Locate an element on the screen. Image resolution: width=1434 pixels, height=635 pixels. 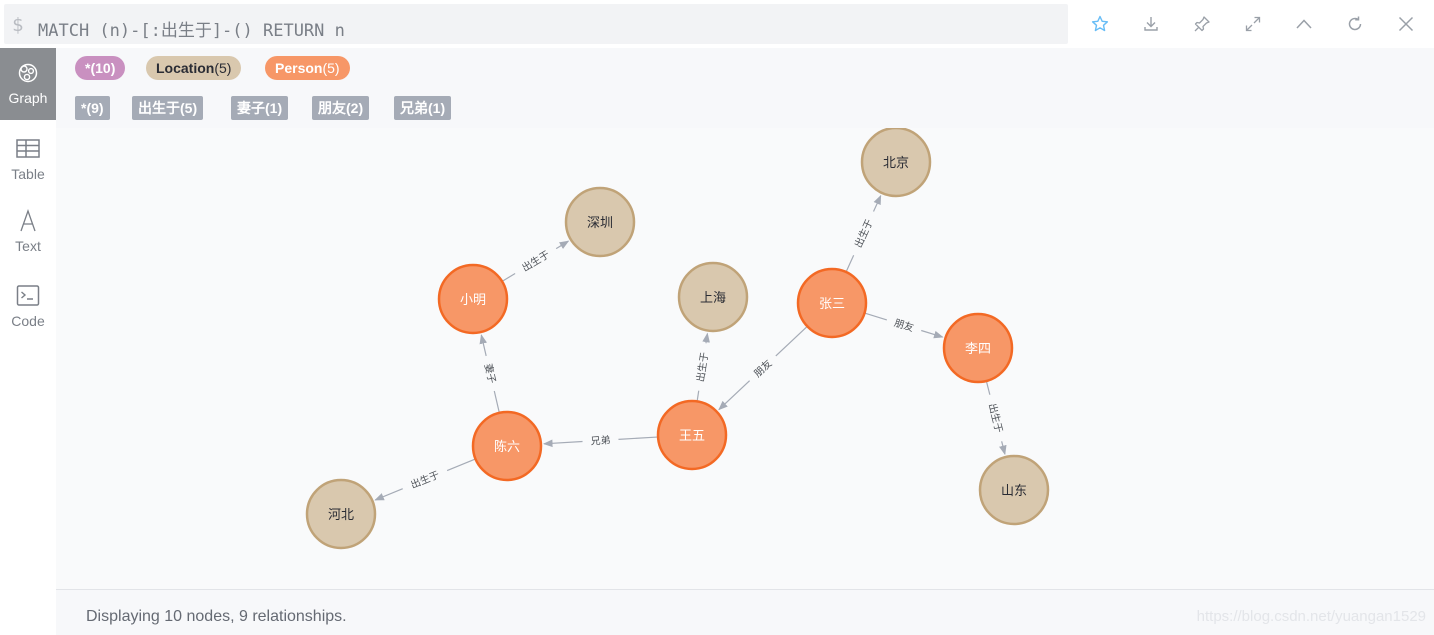
node-chenliu: 陈六 is located at coordinates (507, 446).